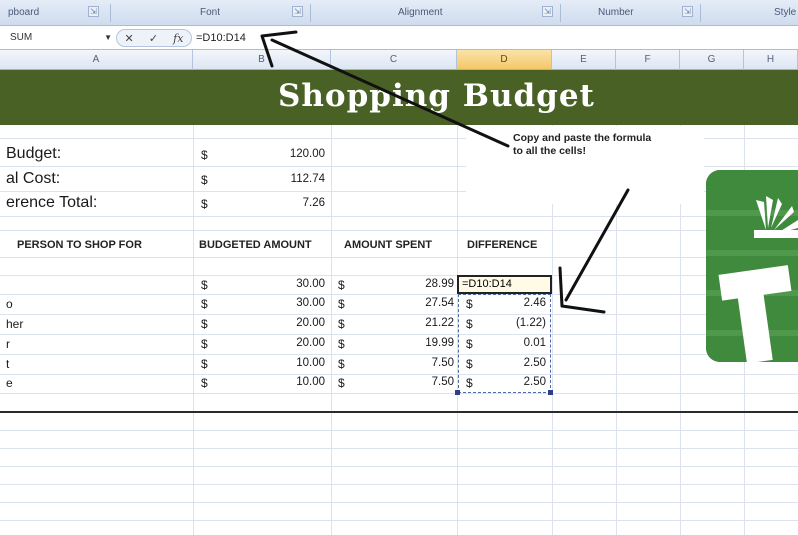 The width and height of the screenshot is (798, 535). What do you see at coordinates (439, 284) in the screenshot?
I see `row-spent: 28.99` at bounding box center [439, 284].